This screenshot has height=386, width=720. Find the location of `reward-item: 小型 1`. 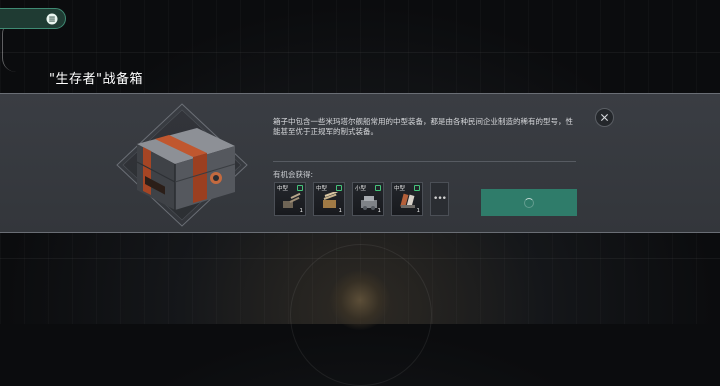

reward-item: 小型 1 is located at coordinates (368, 199).